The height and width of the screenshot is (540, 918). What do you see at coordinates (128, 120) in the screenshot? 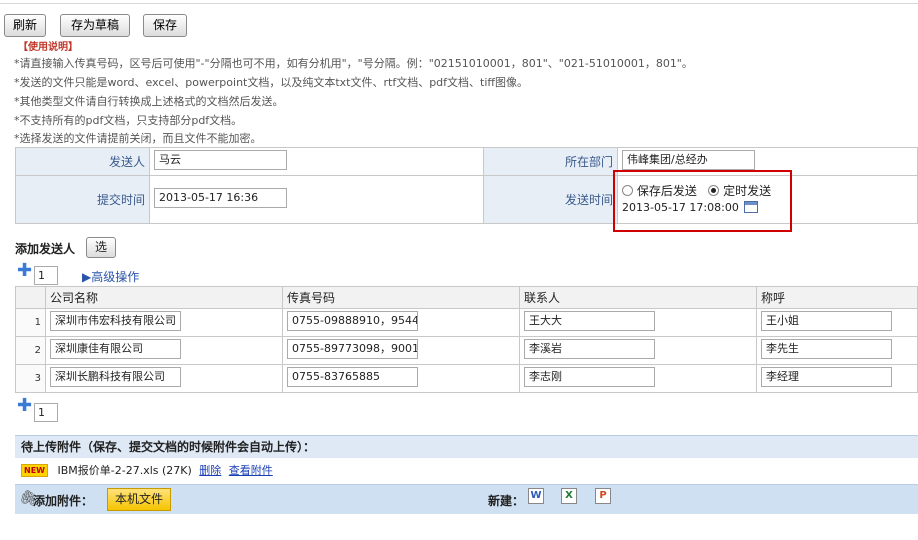
I see `instruction-line: *不支持所有的pdf文档，只支持部分pdf文档。` at bounding box center [128, 120].